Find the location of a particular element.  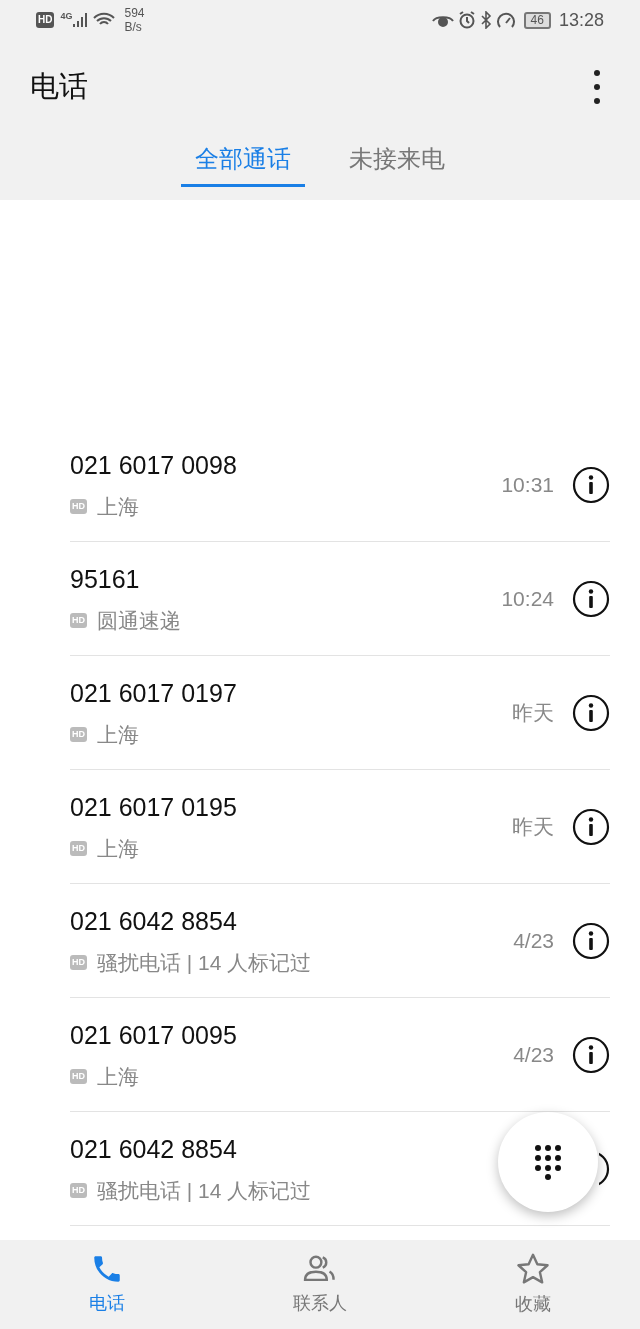

phone-number: 95161 is located at coordinates (105, 579).